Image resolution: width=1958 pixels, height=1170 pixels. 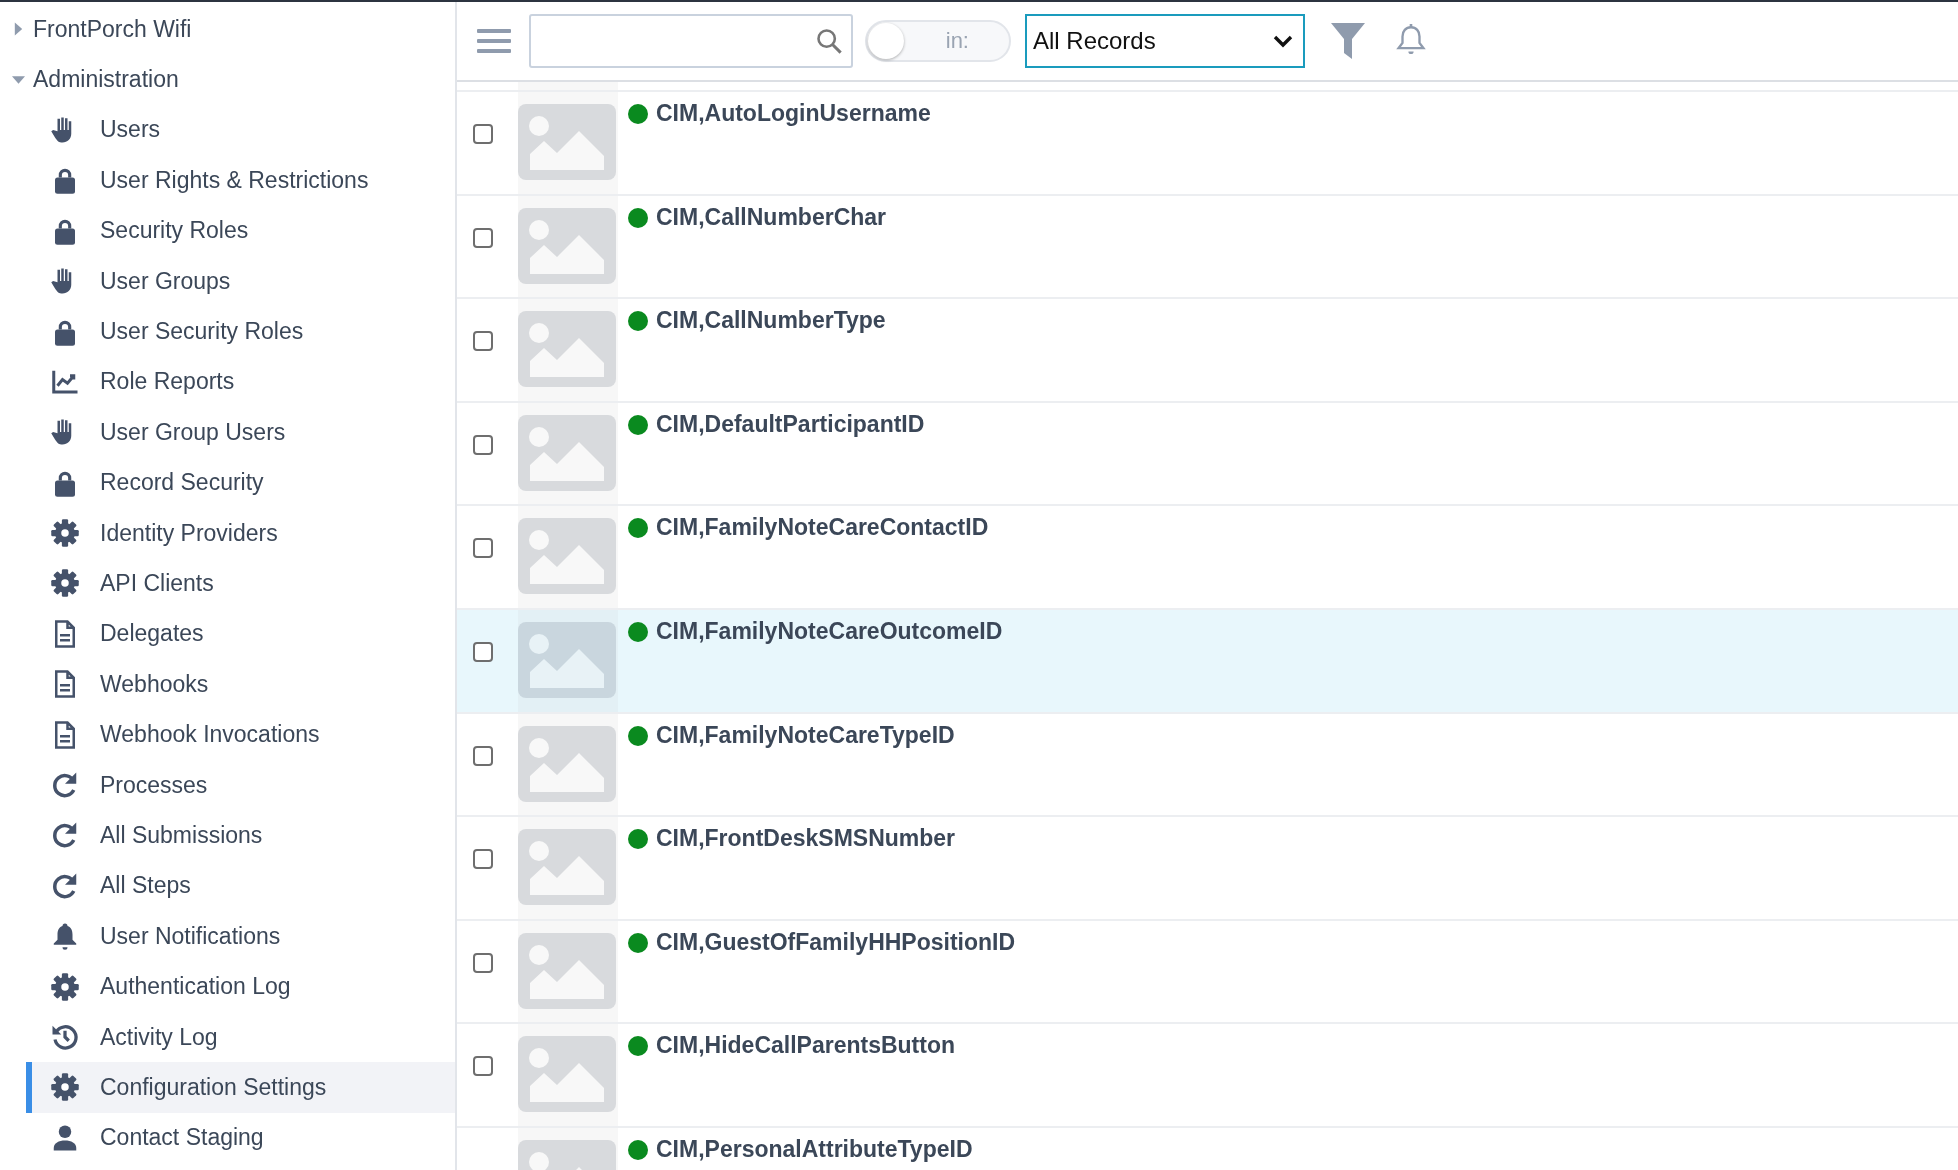 I want to click on record-name: CIM,AutoLoginUsername, so click(x=793, y=147).